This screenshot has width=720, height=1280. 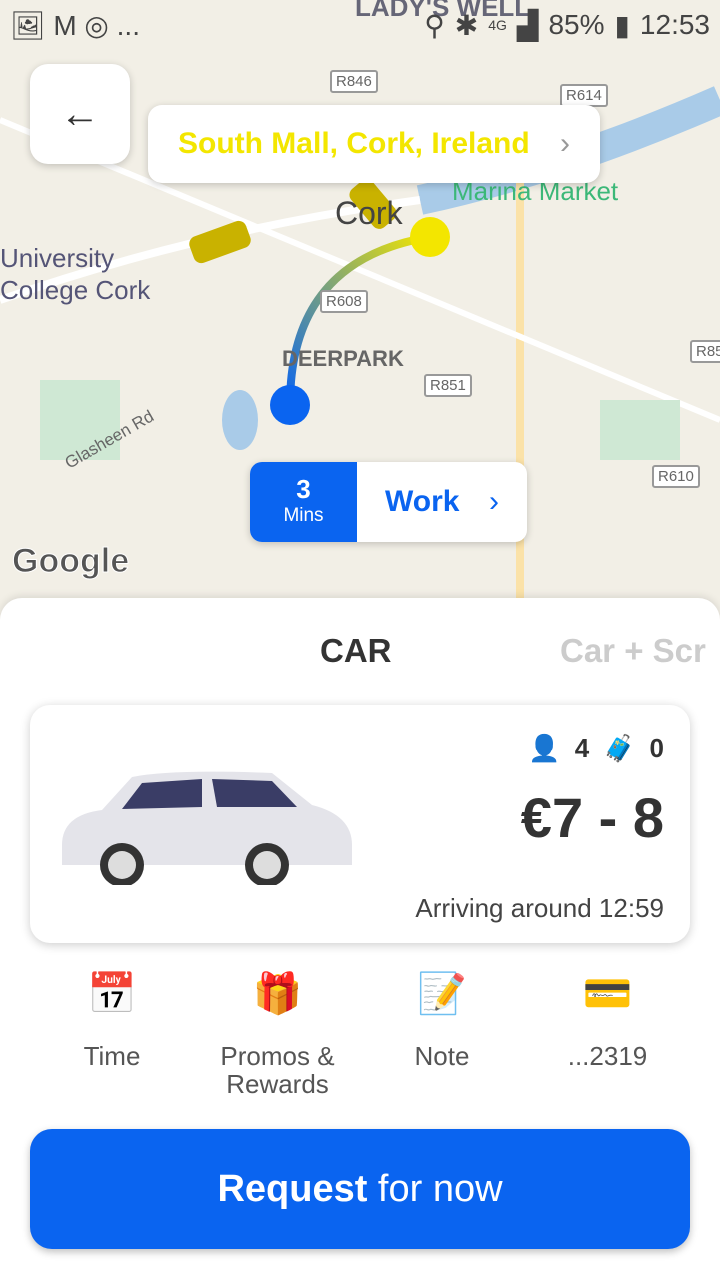 What do you see at coordinates (442, 1021) in the screenshot?
I see `note-option: 📝 Note` at bounding box center [442, 1021].